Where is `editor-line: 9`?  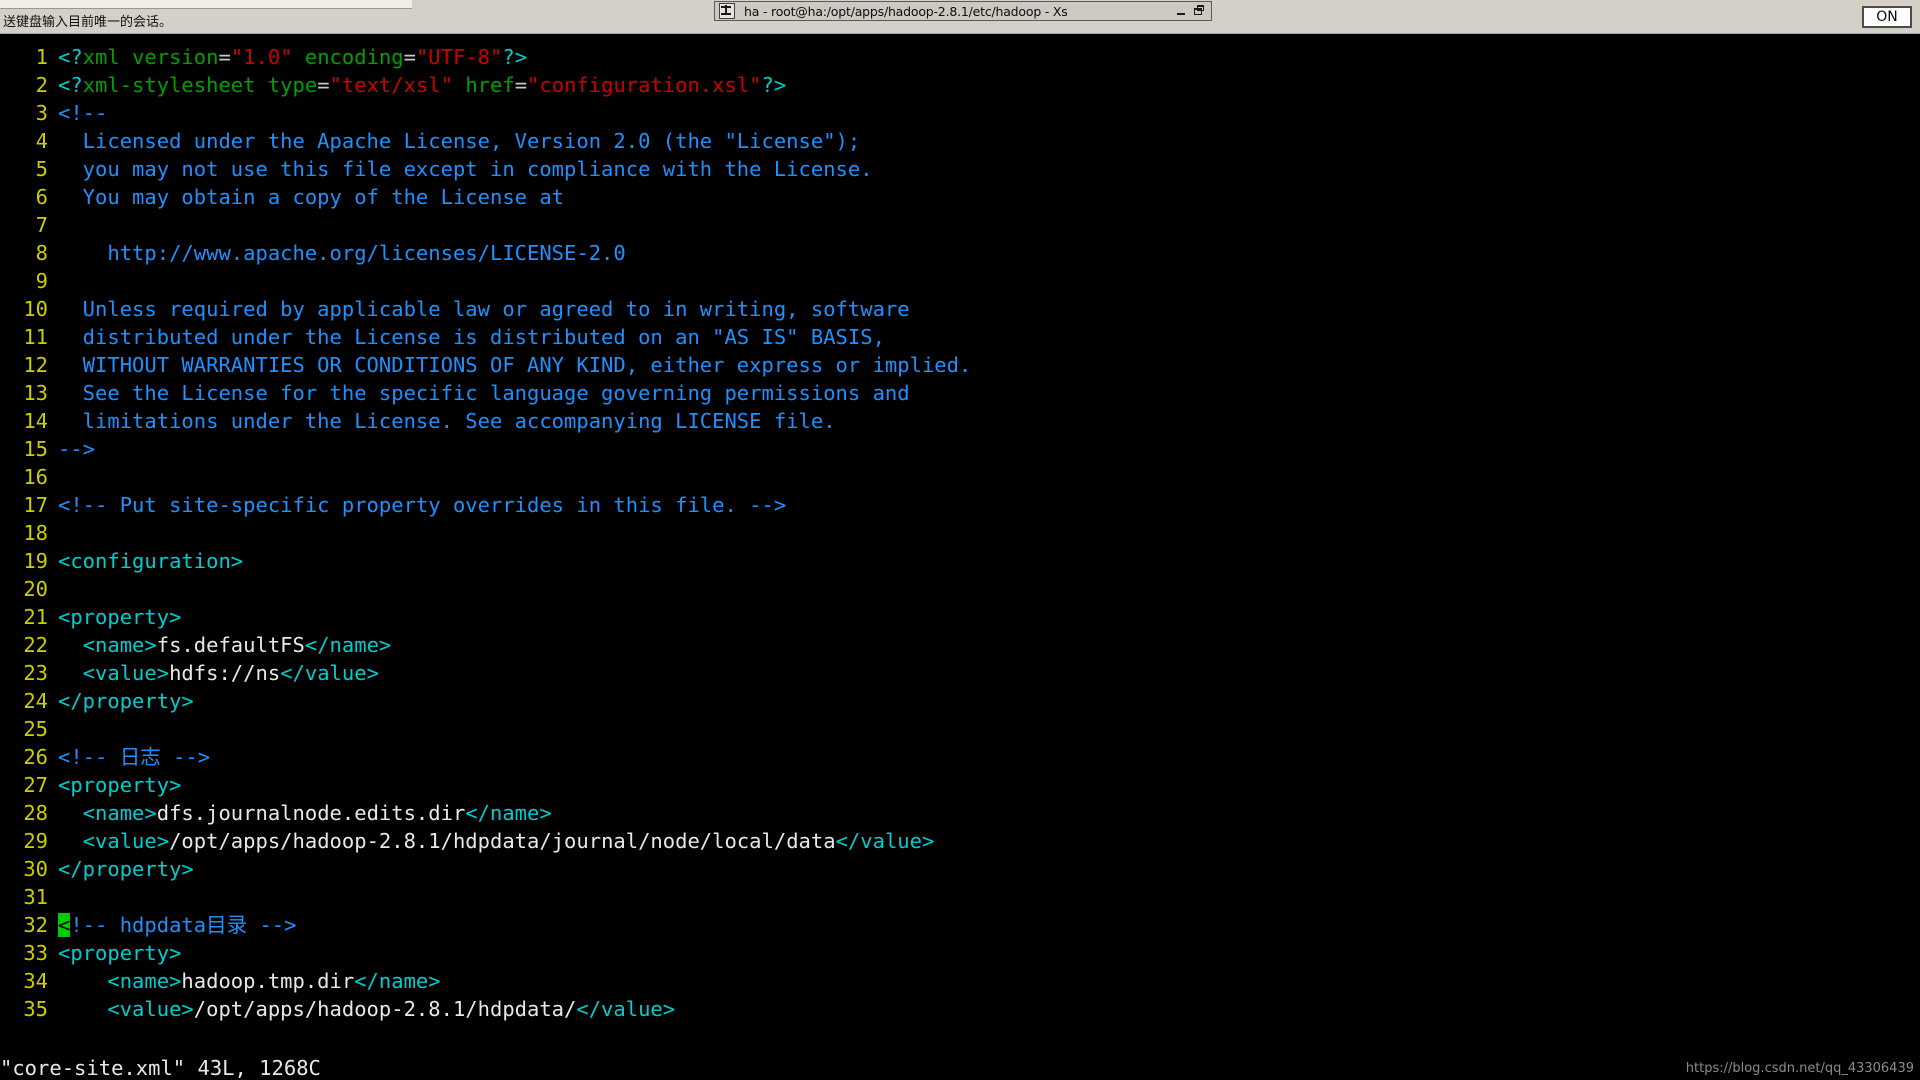
editor-line: 9 is located at coordinates (960, 281).